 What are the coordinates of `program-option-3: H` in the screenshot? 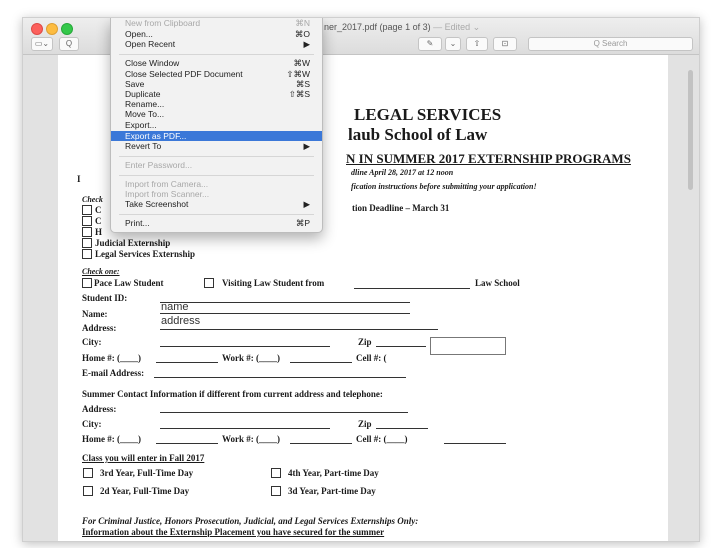 It's located at (99, 232).